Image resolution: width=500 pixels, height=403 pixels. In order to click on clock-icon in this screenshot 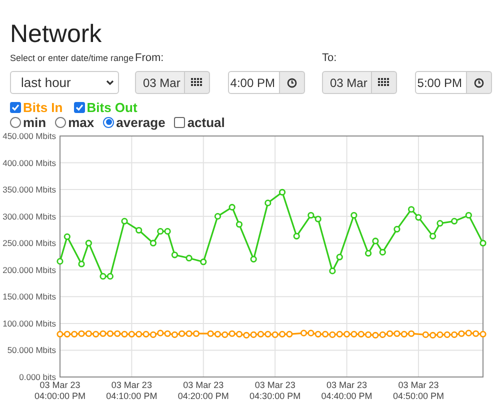, I will do `click(292, 83)`.